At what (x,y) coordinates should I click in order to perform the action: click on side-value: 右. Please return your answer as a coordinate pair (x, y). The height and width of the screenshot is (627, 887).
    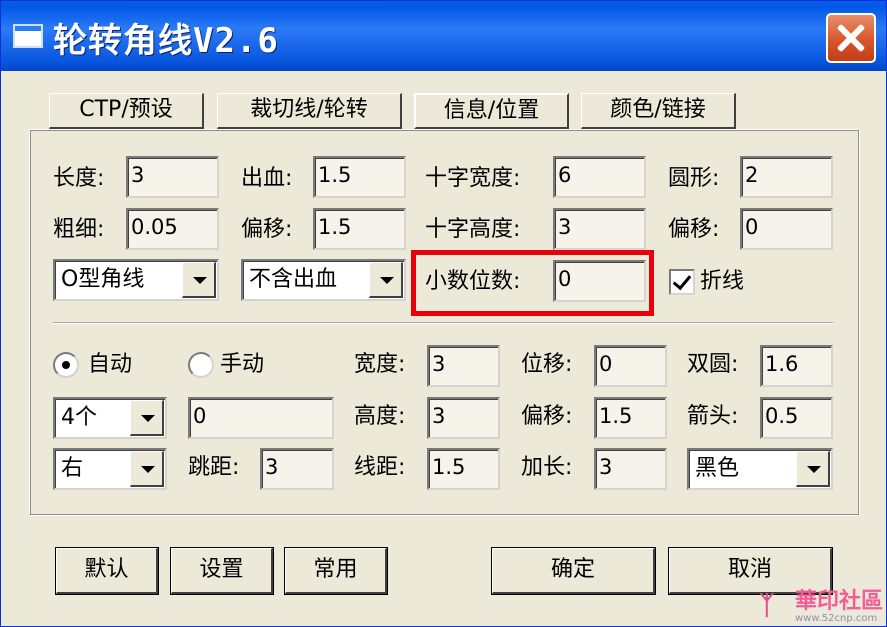
    Looking at the image, I should click on (72, 468).